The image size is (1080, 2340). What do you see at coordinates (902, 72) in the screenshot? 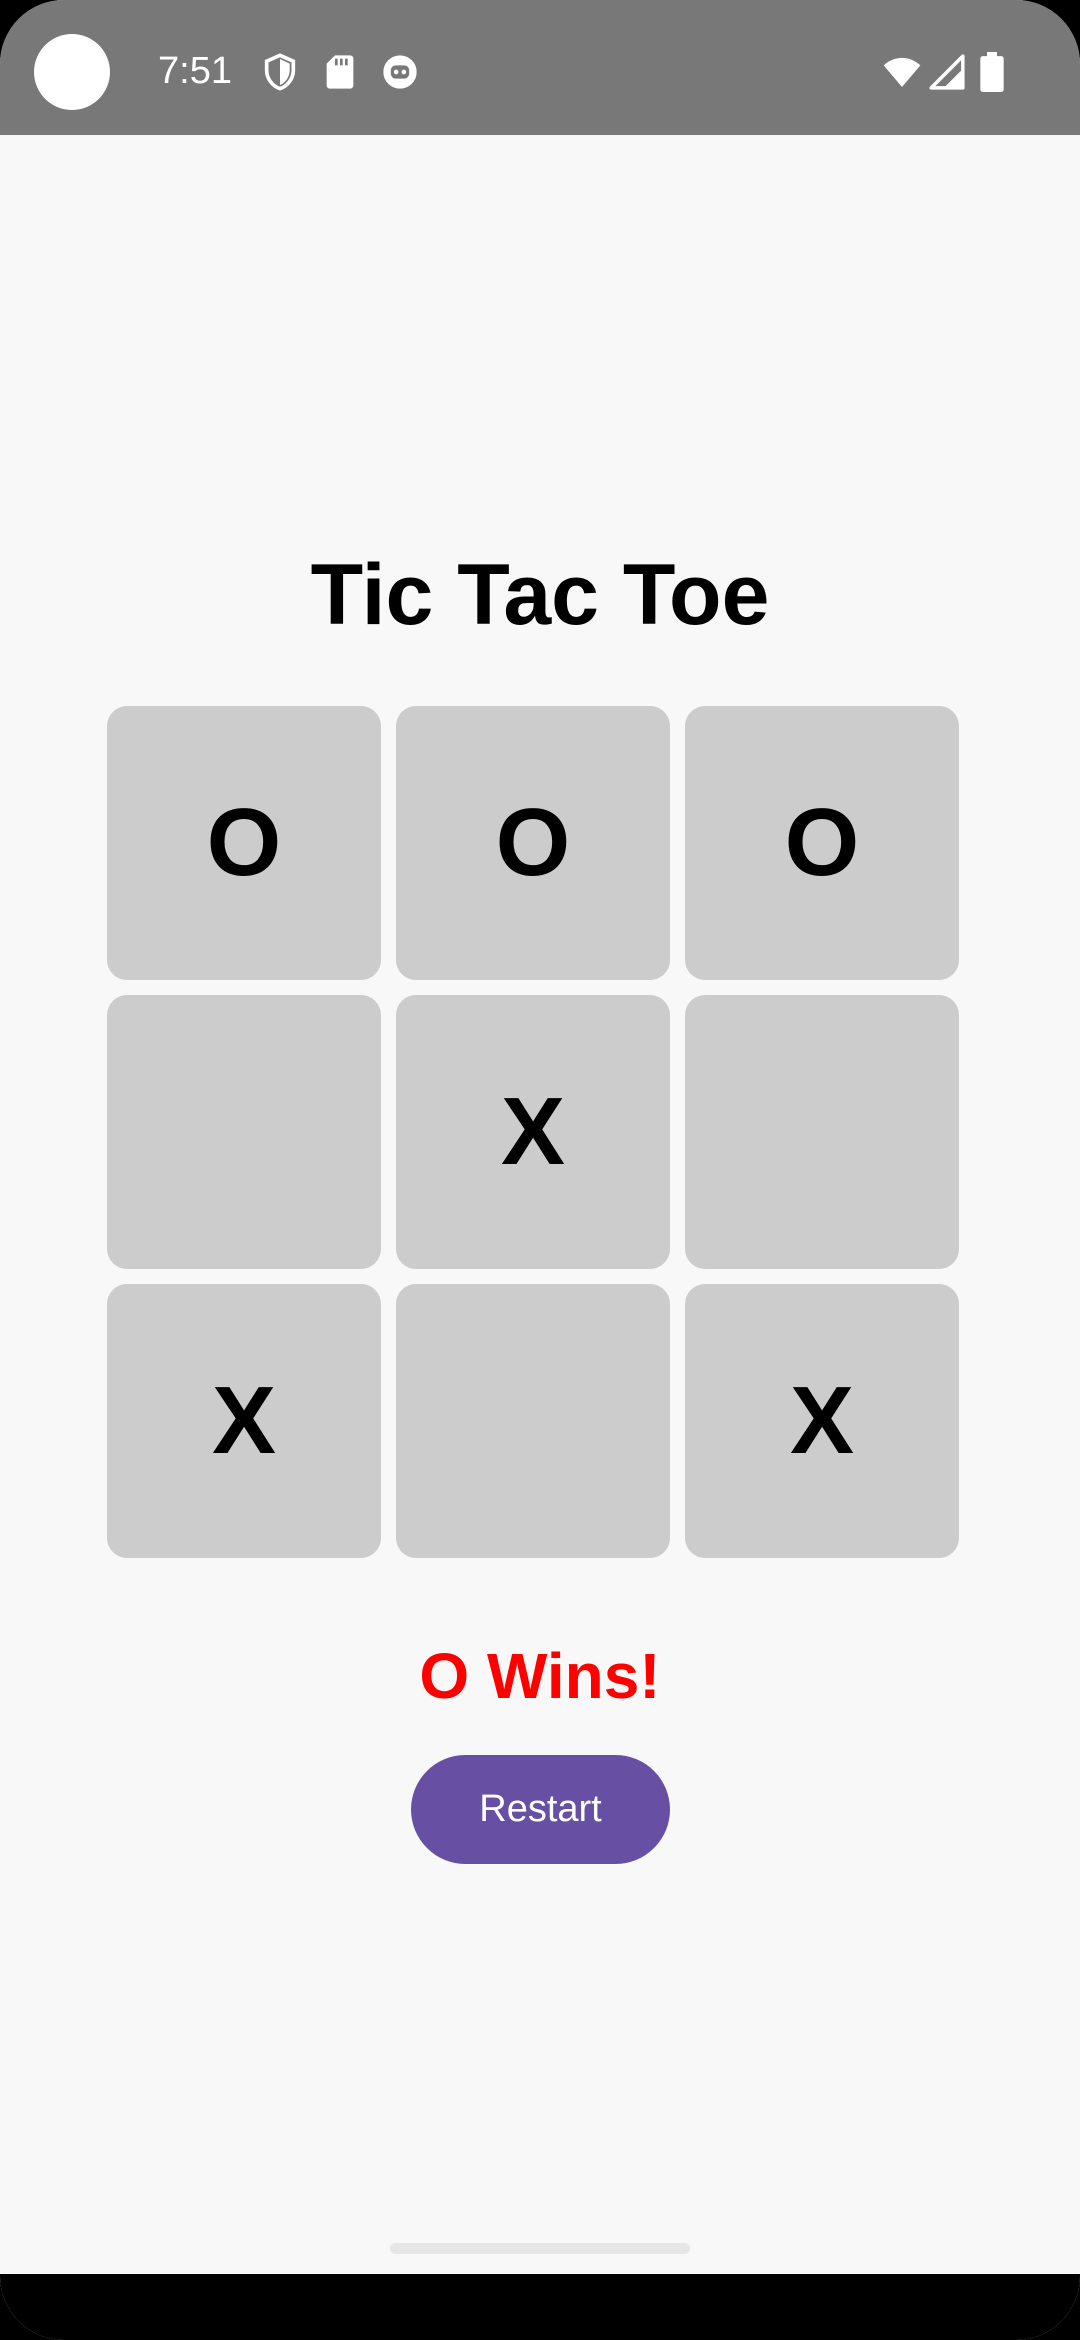
I see `wifi-icon` at bounding box center [902, 72].